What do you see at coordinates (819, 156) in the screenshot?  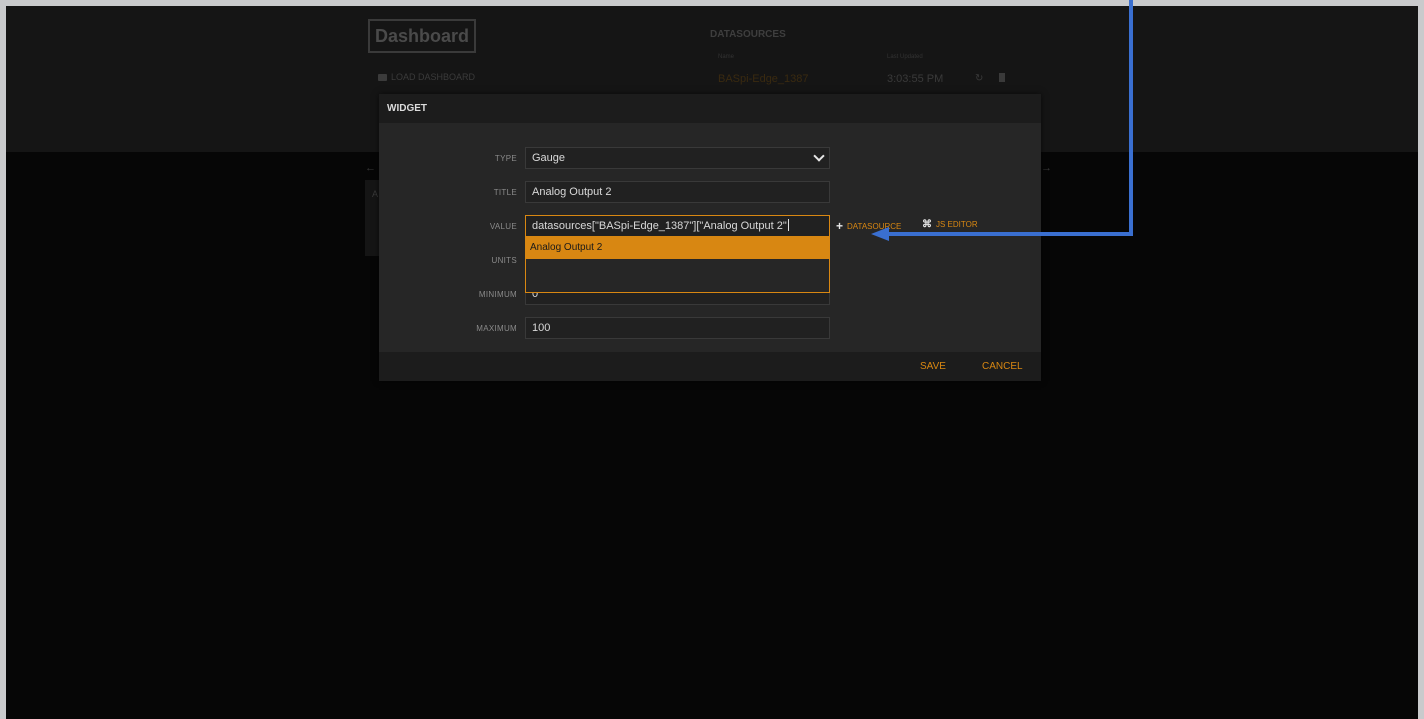 I see `chevron-down-icon` at bounding box center [819, 156].